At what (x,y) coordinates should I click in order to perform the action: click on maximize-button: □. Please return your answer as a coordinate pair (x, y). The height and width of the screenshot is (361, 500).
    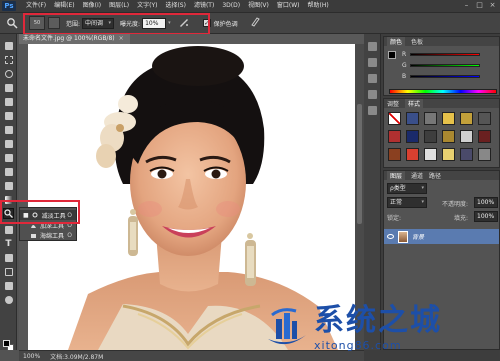
    Looking at the image, I should click on (479, 5).